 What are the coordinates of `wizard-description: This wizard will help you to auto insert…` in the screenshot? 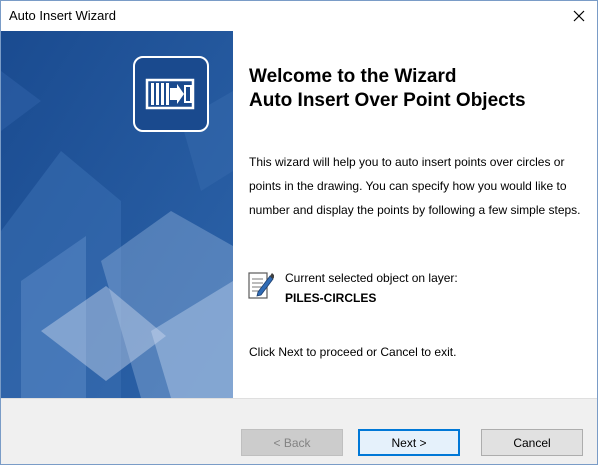 It's located at (415, 186).